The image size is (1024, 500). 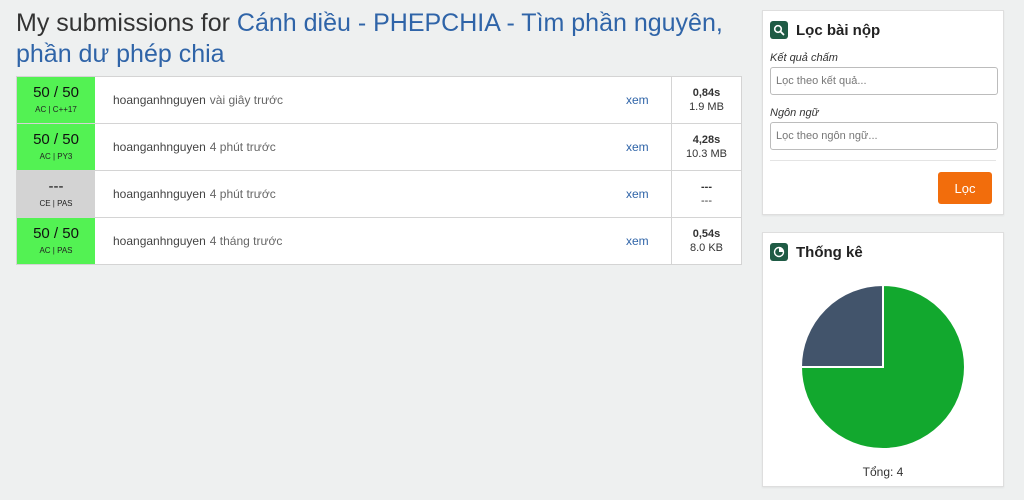 I want to click on result-filter-label: Kết quả chấm, so click(x=804, y=58).